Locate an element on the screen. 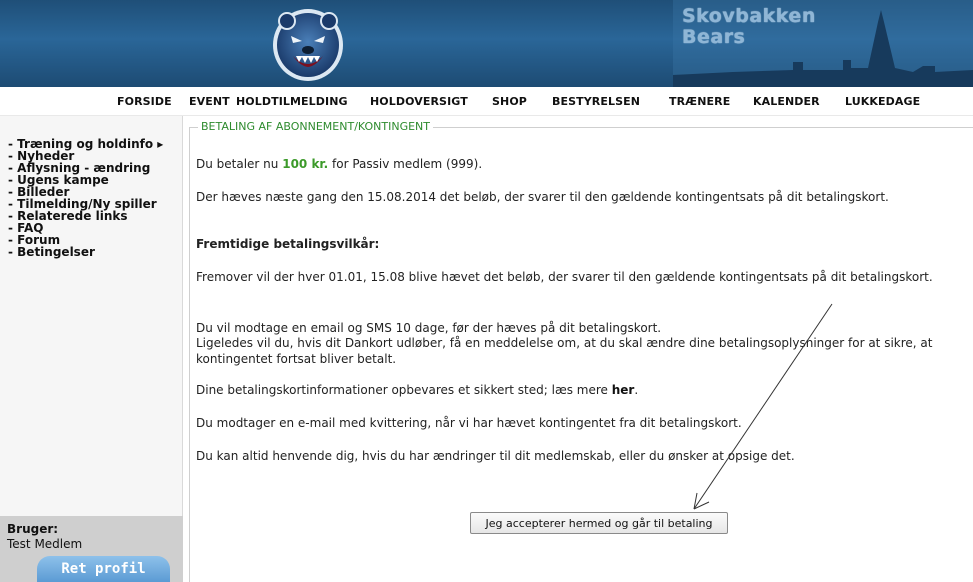  bear-head-logo-icon is located at coordinates (308, 44).